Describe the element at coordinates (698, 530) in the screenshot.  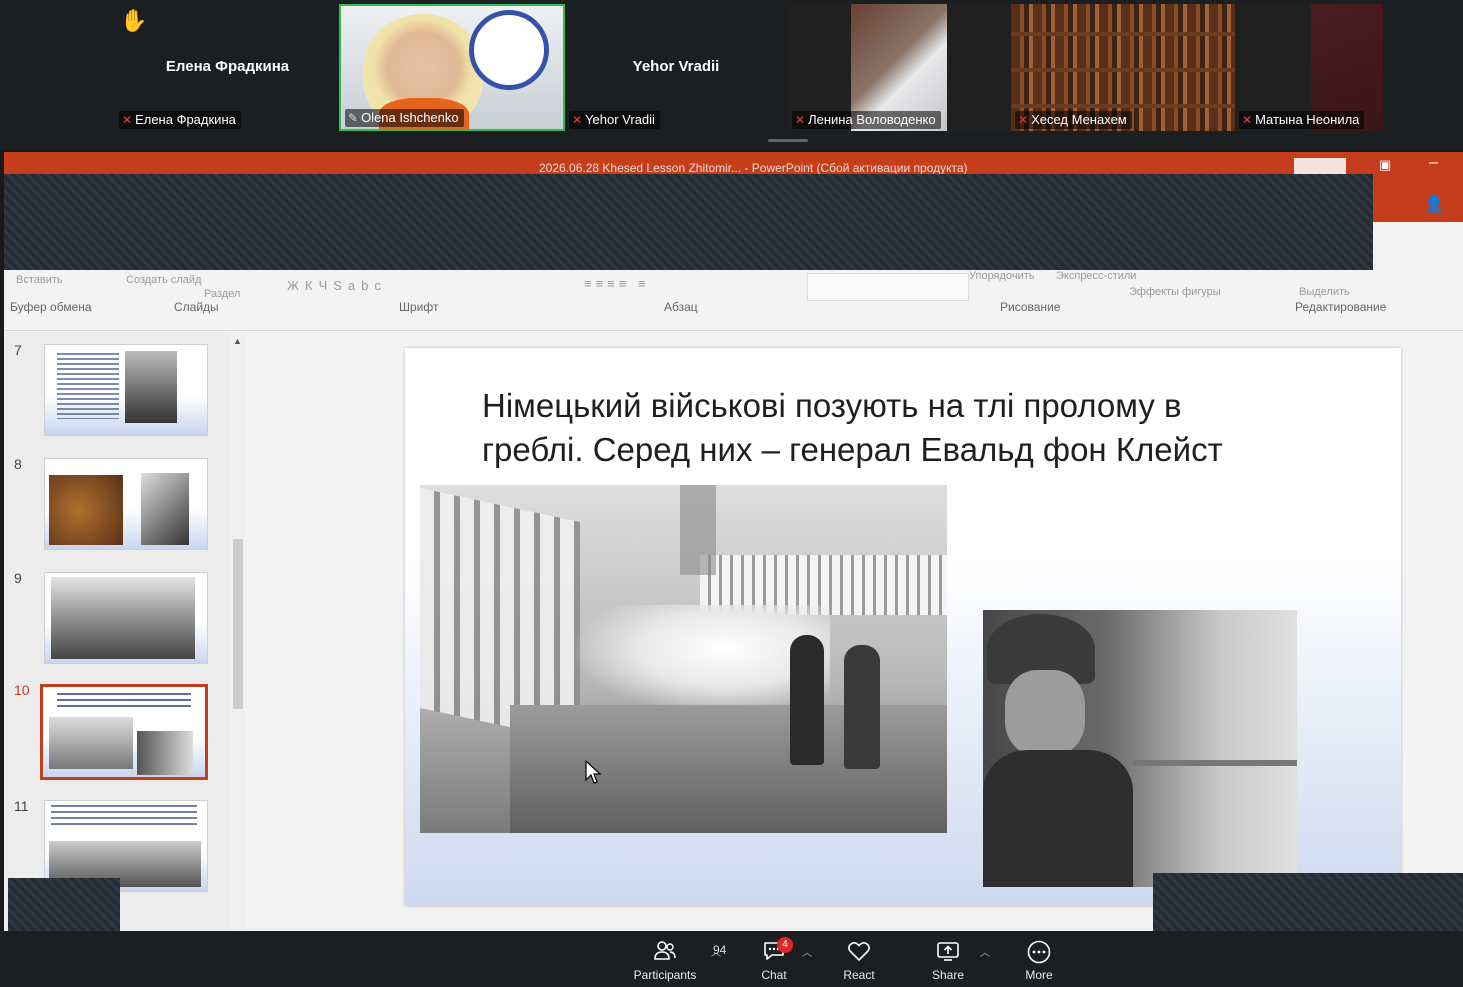
I see `dam-tower` at that location.